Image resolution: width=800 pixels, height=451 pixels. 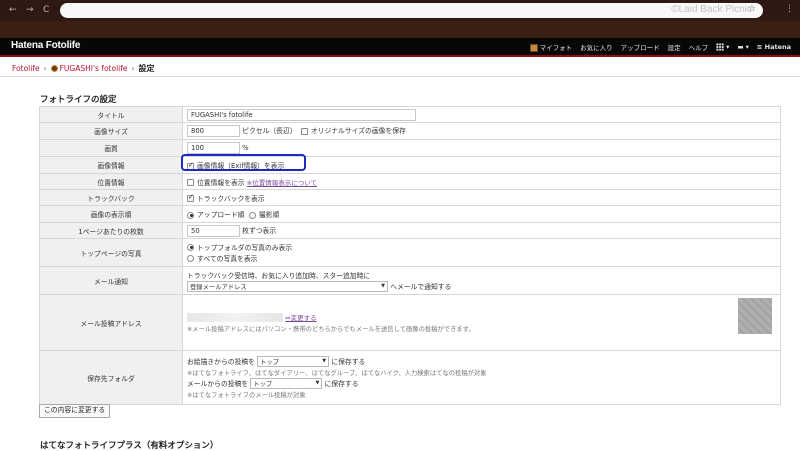 What do you see at coordinates (269, 215) in the screenshot?
I see `order-shot-label: 撮影順` at bounding box center [269, 215].